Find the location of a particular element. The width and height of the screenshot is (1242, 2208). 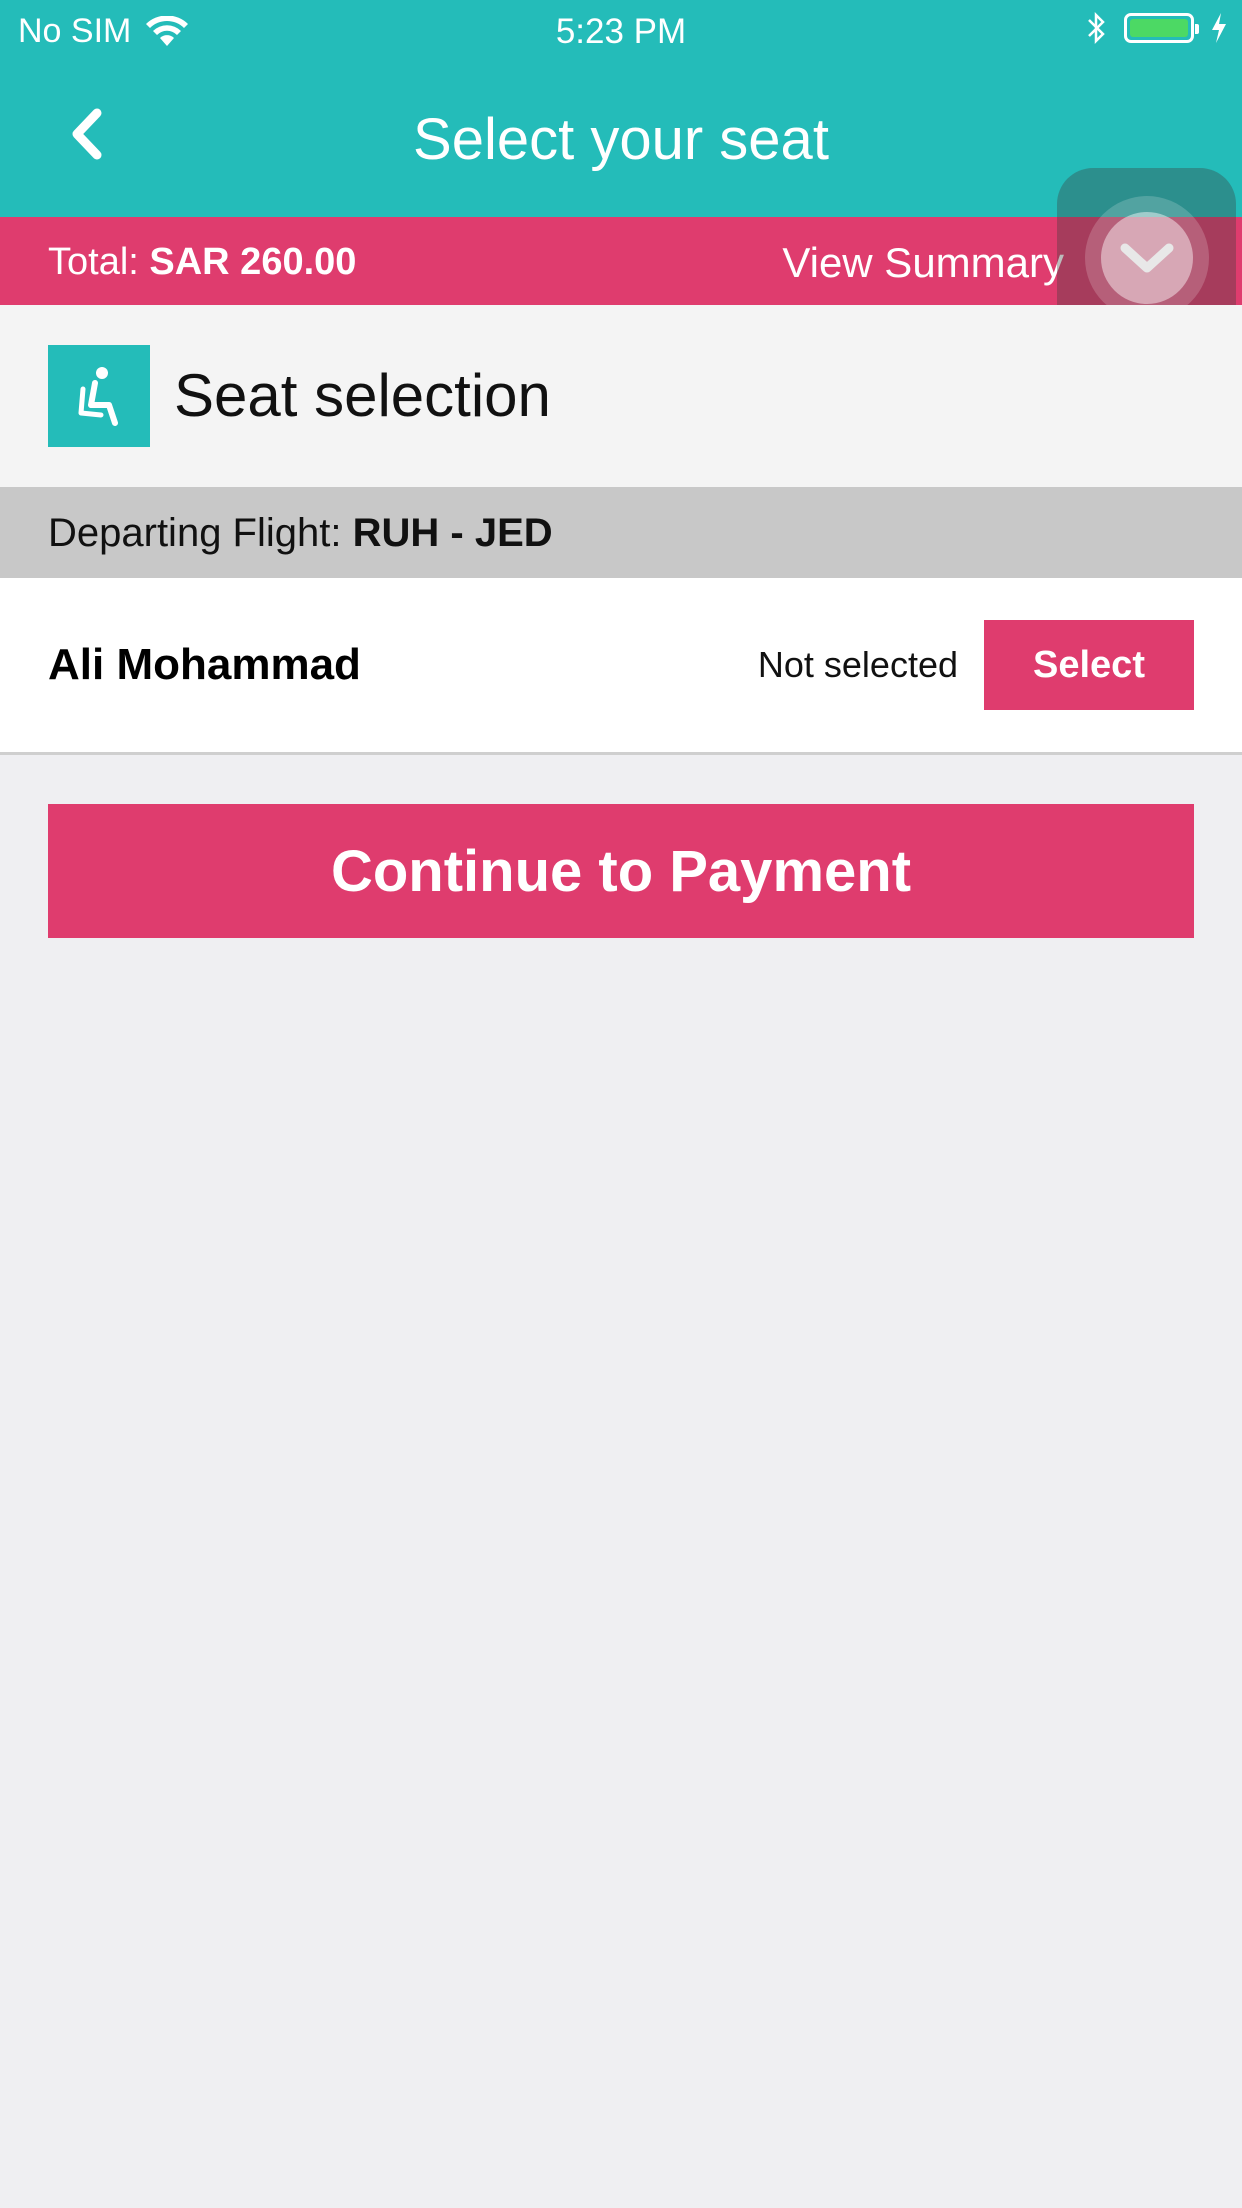

view-summary-link: View Summary is located at coordinates (923, 263).